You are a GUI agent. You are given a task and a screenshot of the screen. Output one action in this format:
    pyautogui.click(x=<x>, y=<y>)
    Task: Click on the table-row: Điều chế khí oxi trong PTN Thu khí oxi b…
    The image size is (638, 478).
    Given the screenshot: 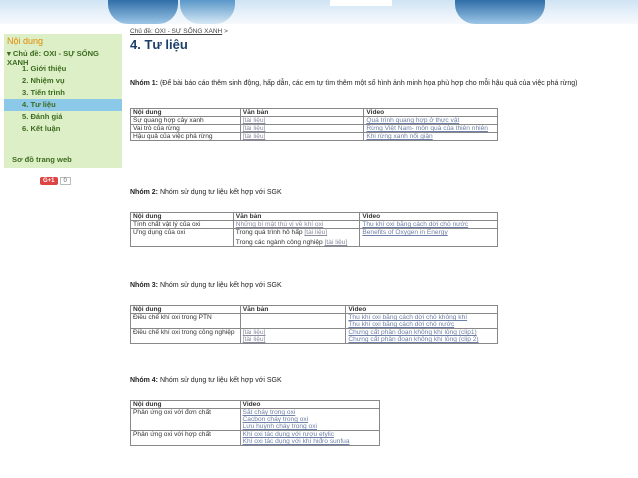 What is the action you would take?
    pyautogui.click(x=314, y=321)
    